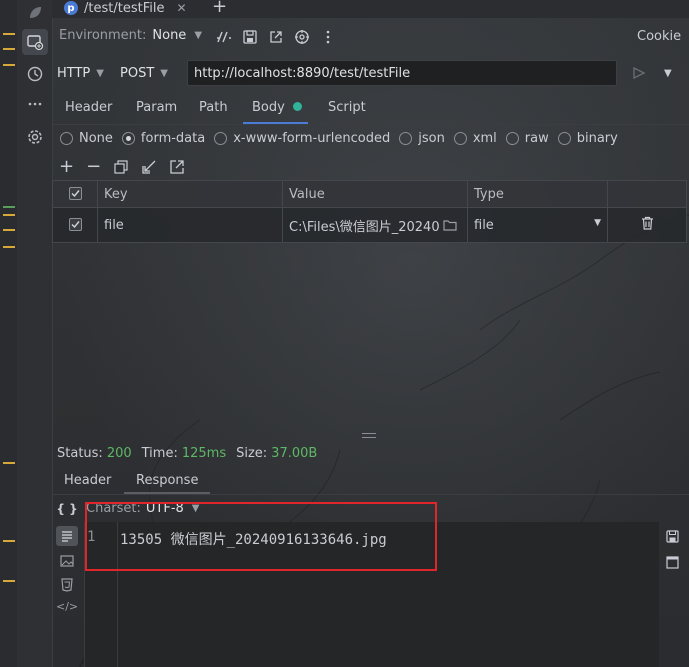 The width and height of the screenshot is (689, 667). Describe the element at coordinates (537, 225) in the screenshot. I see `row-type-cell: file ▼` at that location.